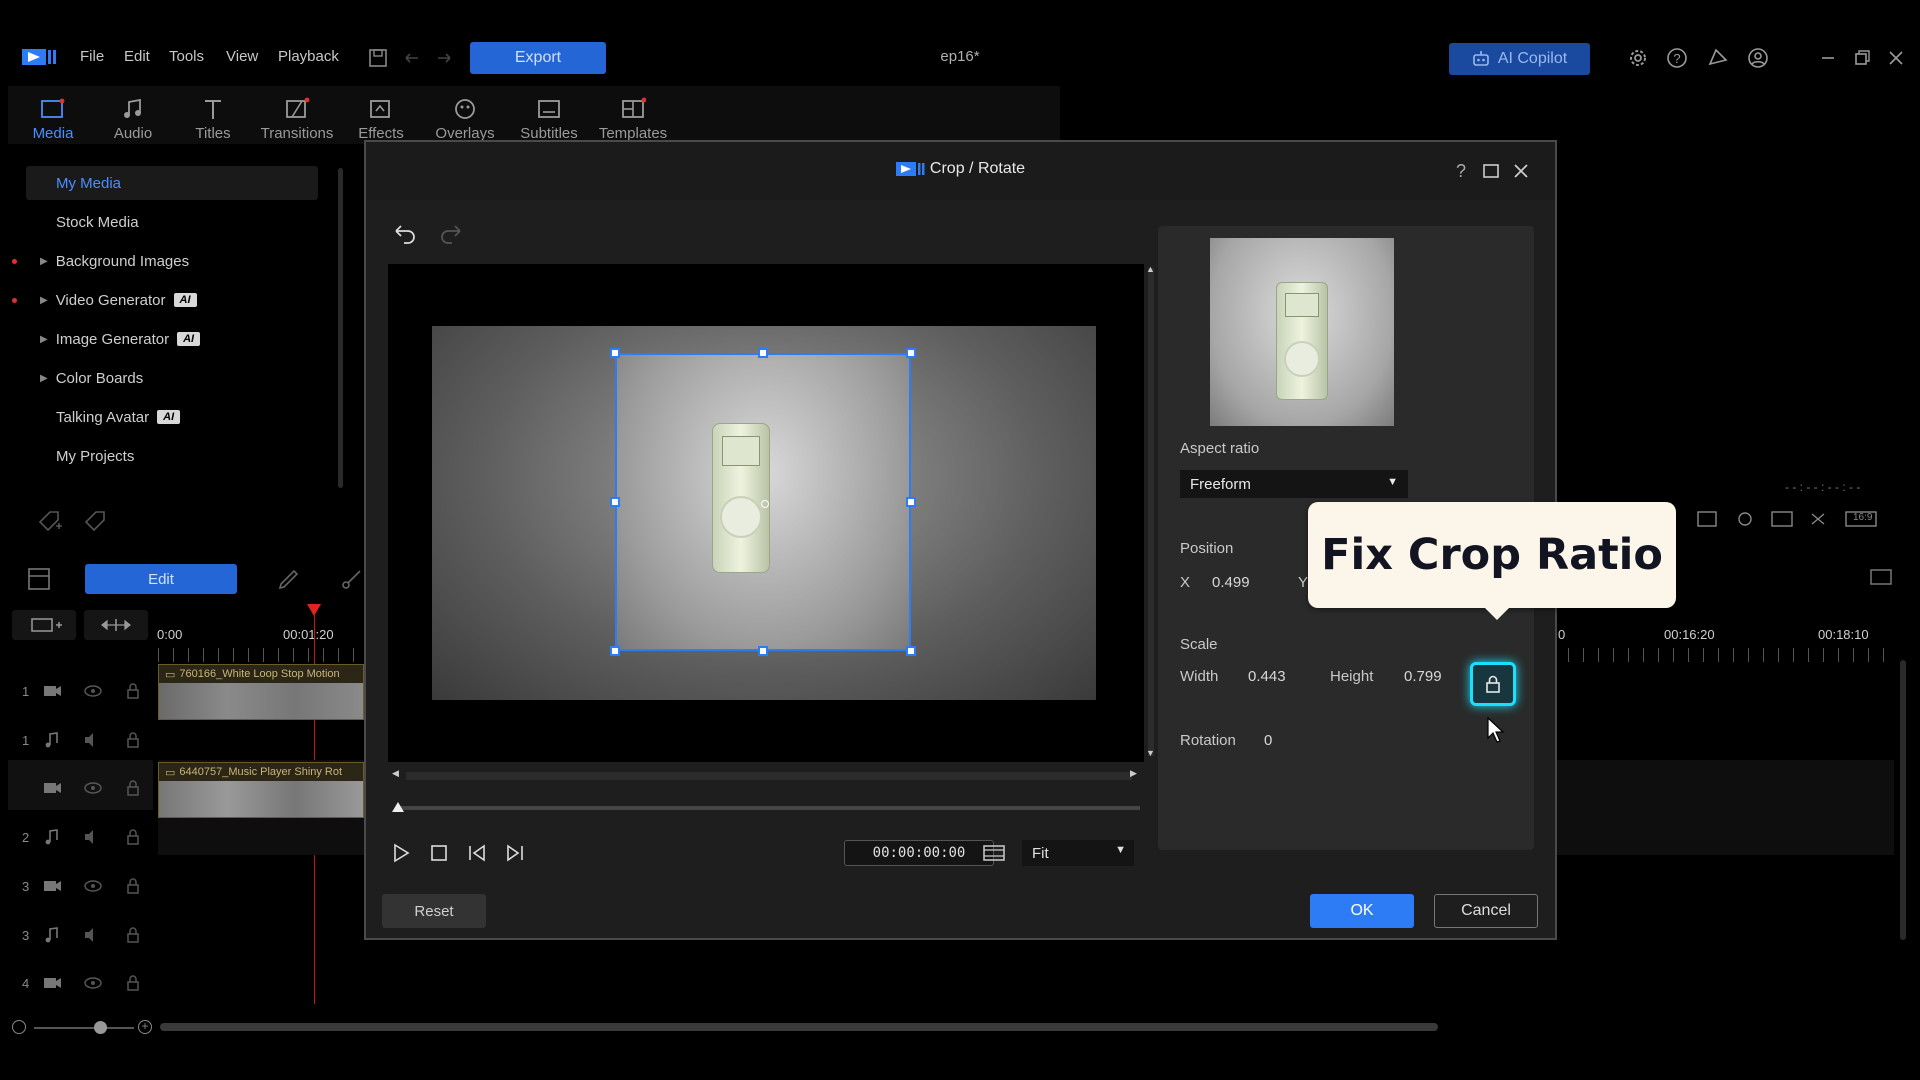 The image size is (1920, 1080). What do you see at coordinates (994, 853) in the screenshot?
I see `safe-zone-icon` at bounding box center [994, 853].